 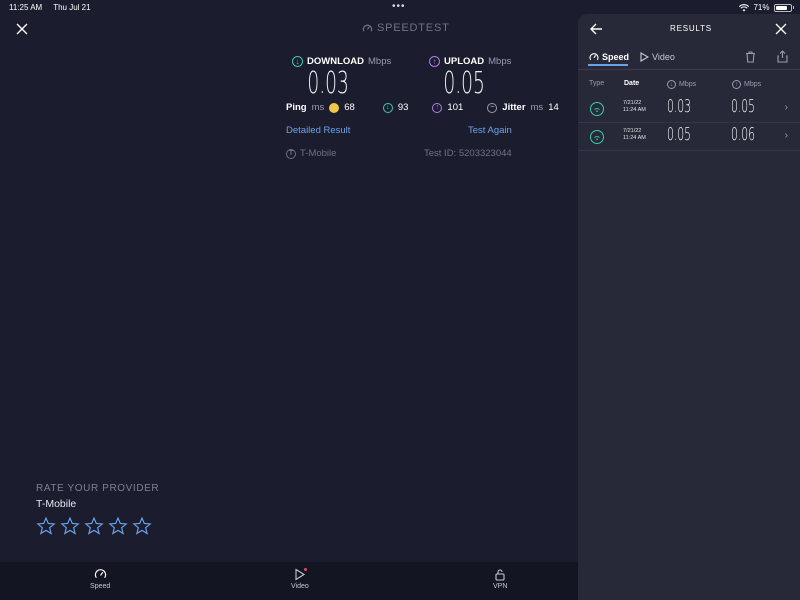 I want to click on status-time: 11:25 AM, so click(x=26, y=7).